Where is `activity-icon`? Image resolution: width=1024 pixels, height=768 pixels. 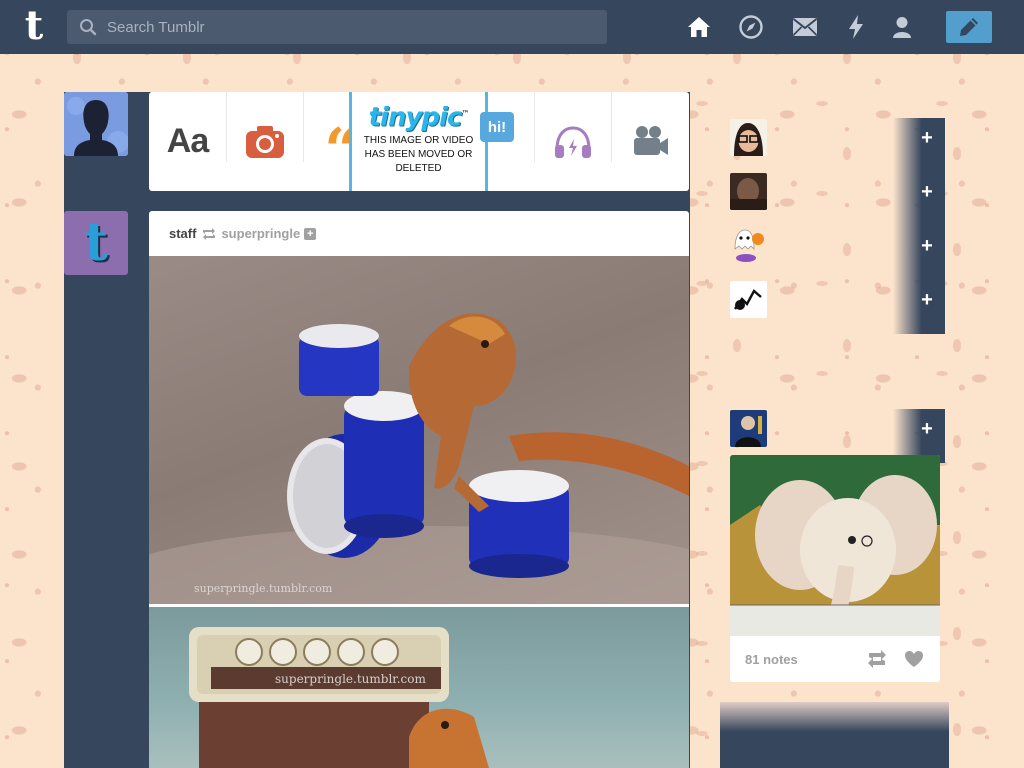 activity-icon is located at coordinates (856, 27).